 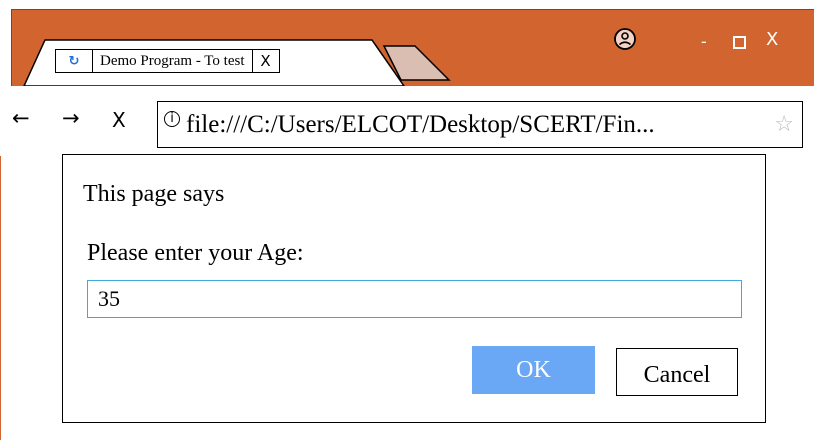 I want to click on profile-icon, so click(x=625, y=39).